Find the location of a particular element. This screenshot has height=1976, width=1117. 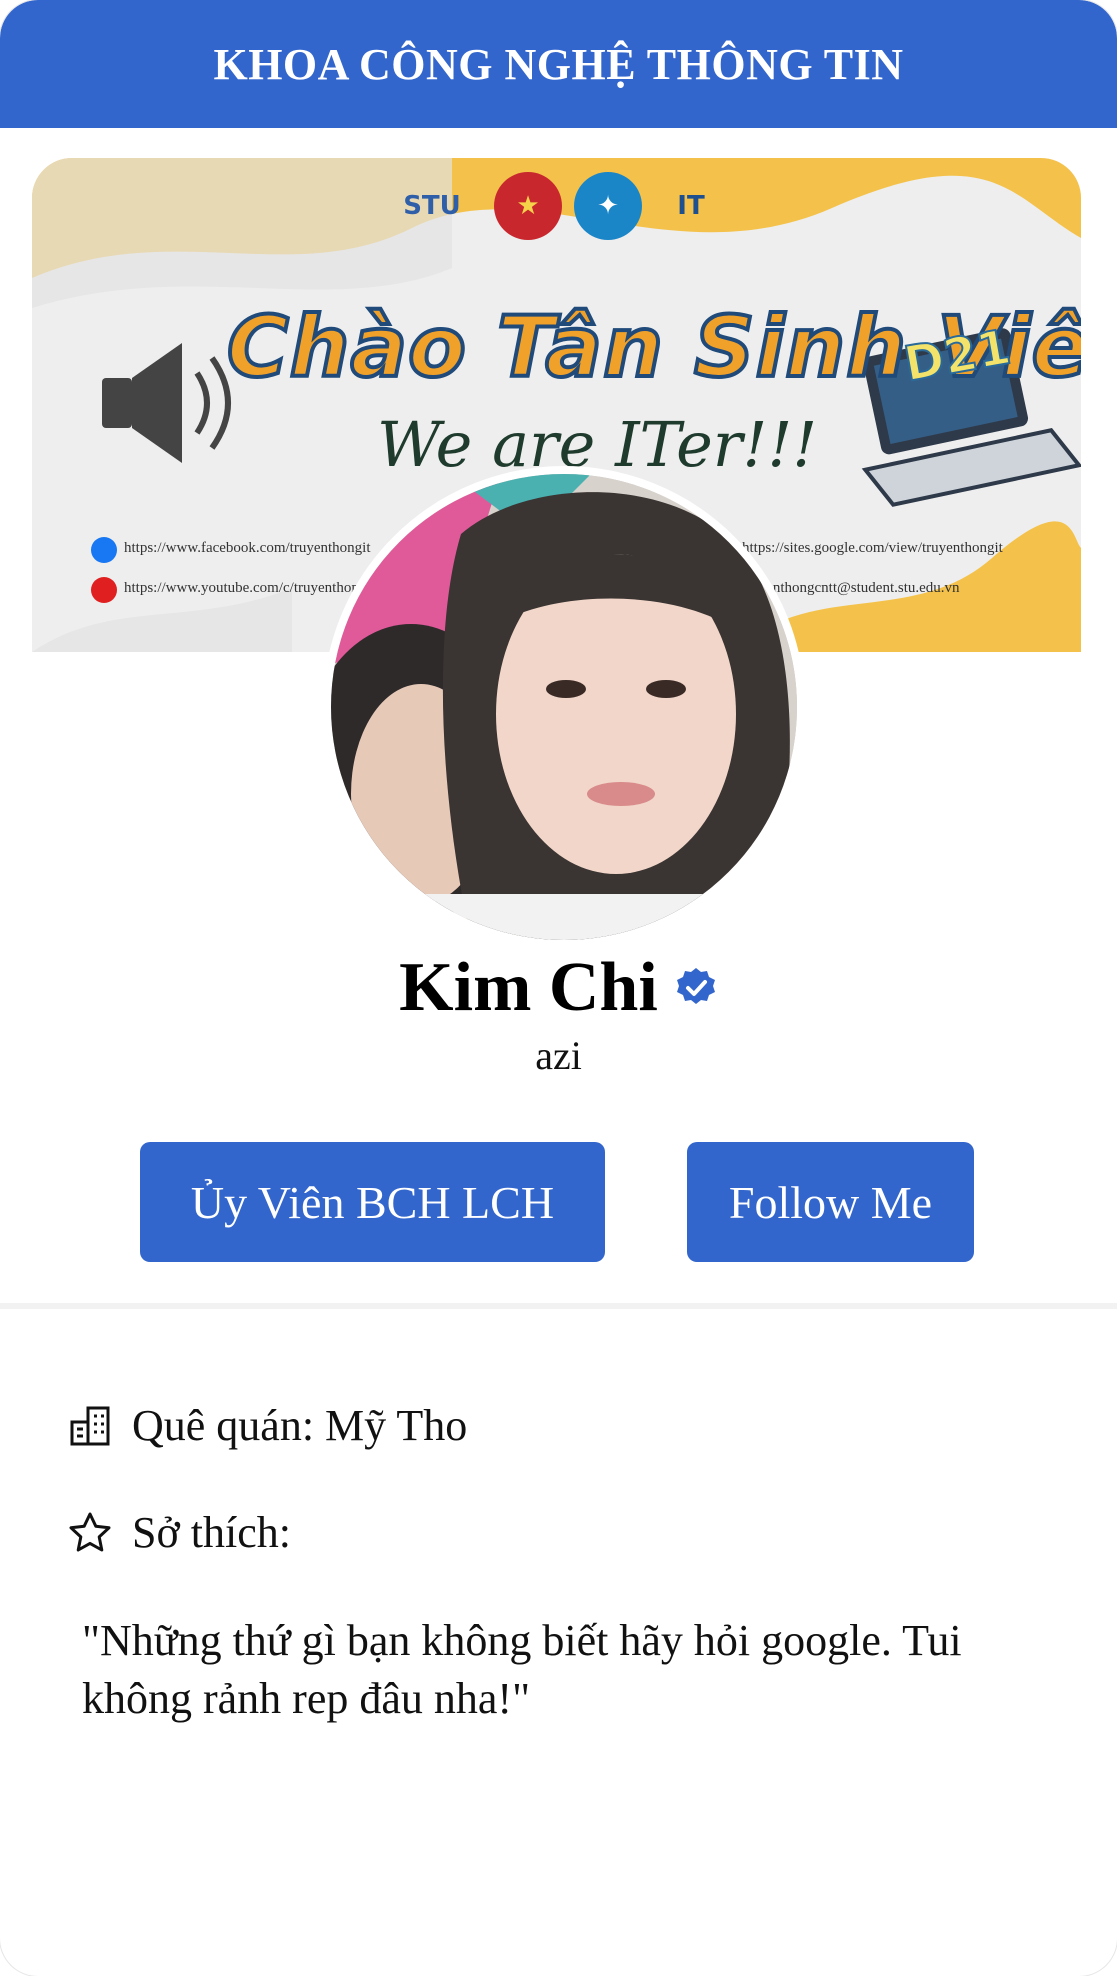

hobbies-row: Sở thích: is located at coordinates (179, 1532).